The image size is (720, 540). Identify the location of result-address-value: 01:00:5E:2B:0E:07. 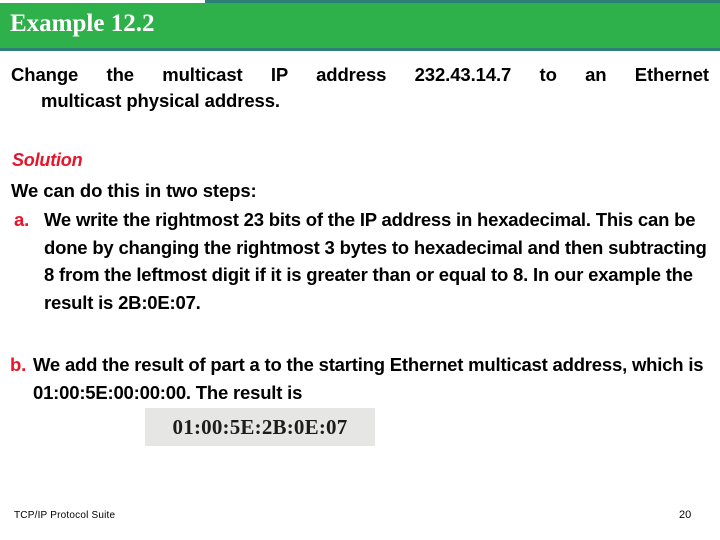
(260, 426).